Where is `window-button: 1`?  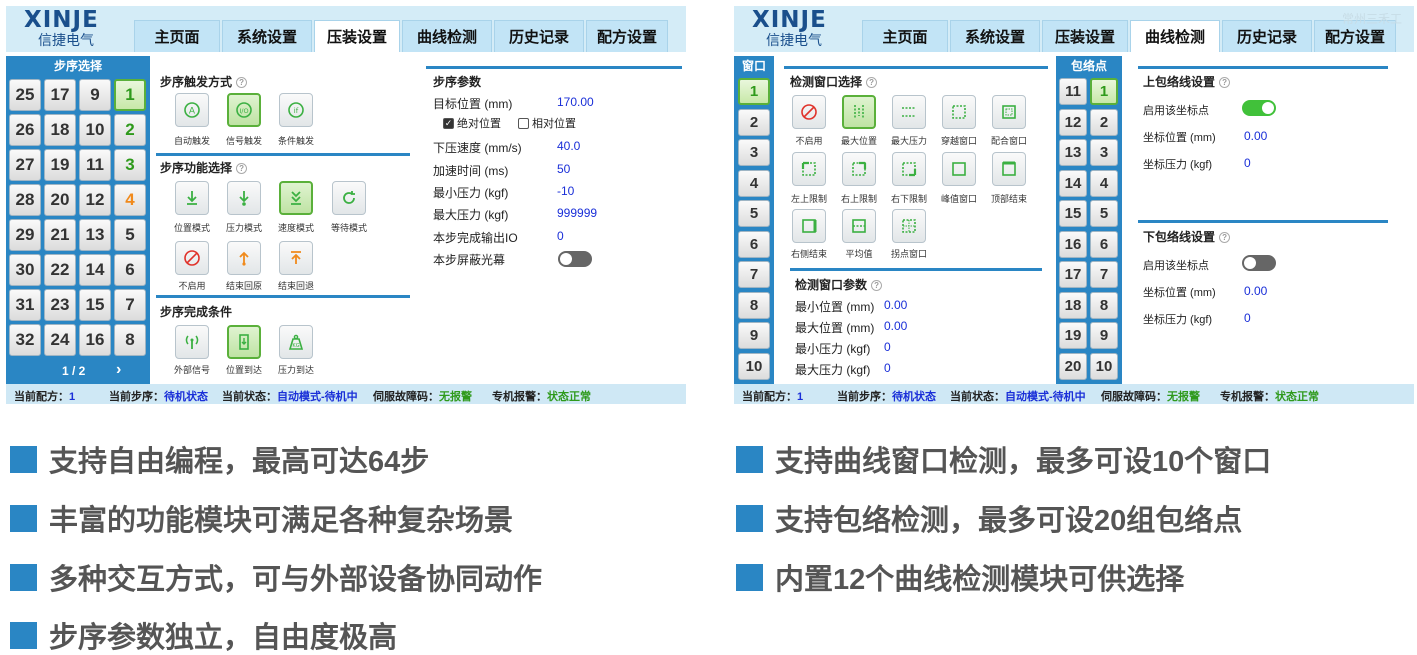 window-button: 1 is located at coordinates (754, 91).